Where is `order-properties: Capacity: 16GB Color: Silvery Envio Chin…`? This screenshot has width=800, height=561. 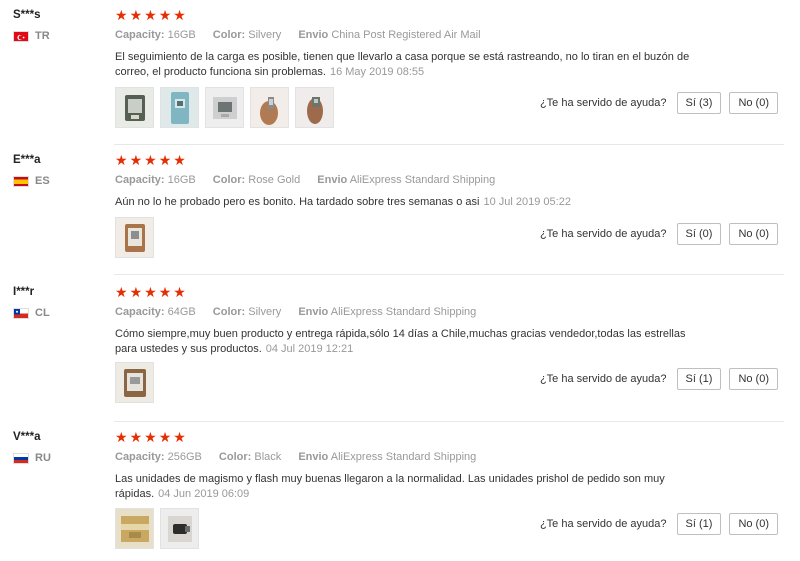 order-properties: Capacity: 16GB Color: Silvery Envio Chin… is located at coordinates (305, 35).